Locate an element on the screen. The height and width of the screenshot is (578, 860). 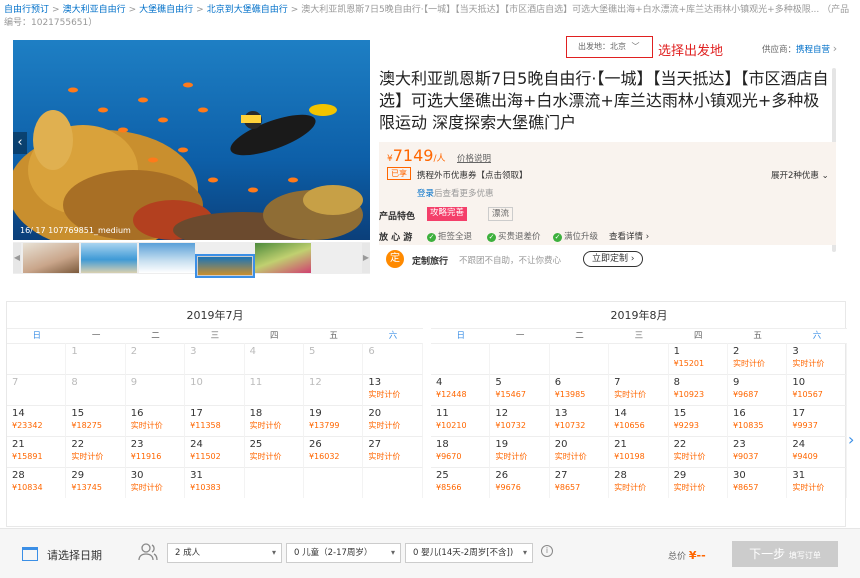
day-number: 5 is located at coordinates (312, 351).